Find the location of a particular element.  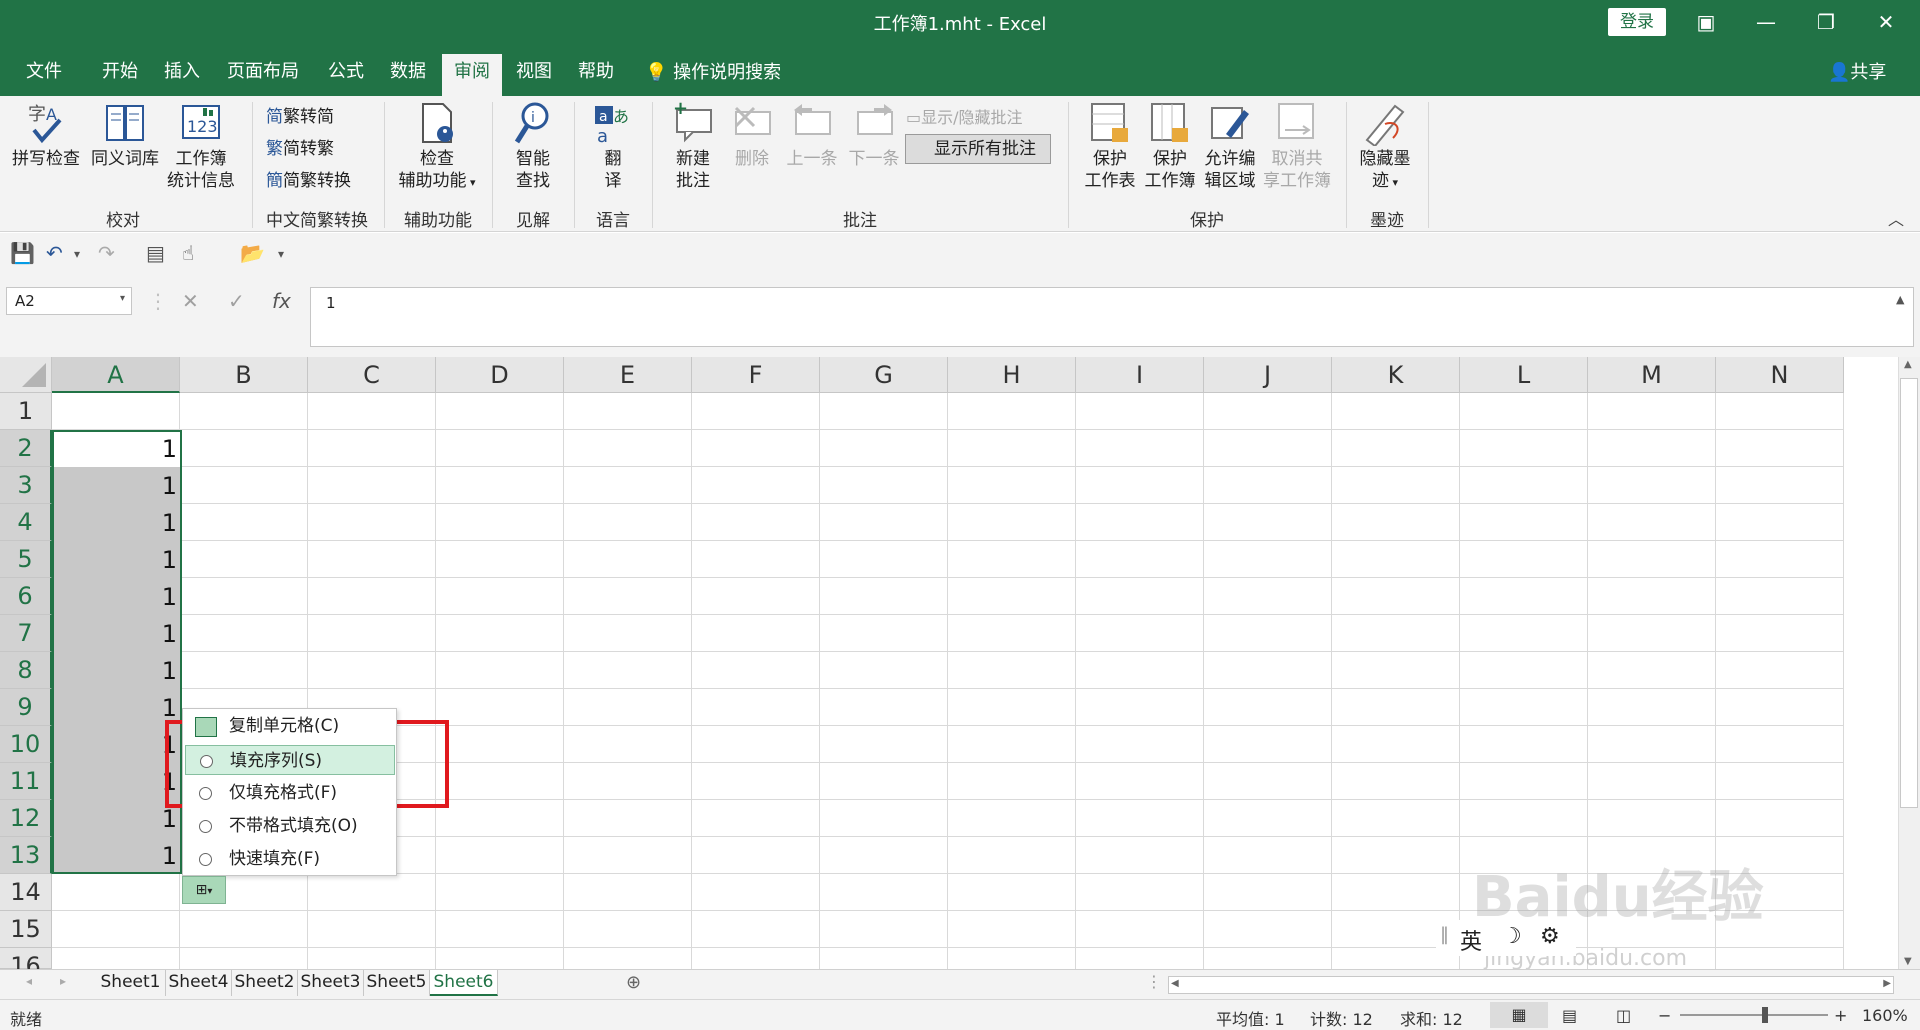

ime-moon-icon: ☽ is located at coordinates (1512, 936).